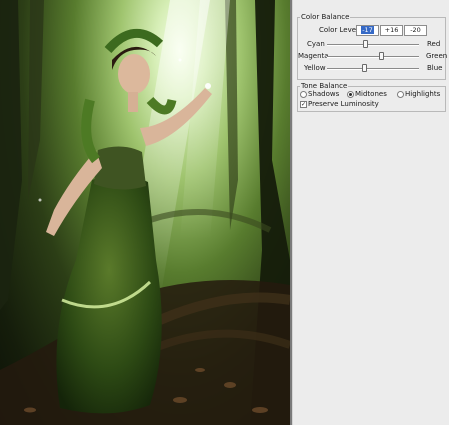 The height and width of the screenshot is (425, 449). What do you see at coordinates (303, 104) in the screenshot?
I see `preserve-luminosity-checkbox: ✓` at bounding box center [303, 104].